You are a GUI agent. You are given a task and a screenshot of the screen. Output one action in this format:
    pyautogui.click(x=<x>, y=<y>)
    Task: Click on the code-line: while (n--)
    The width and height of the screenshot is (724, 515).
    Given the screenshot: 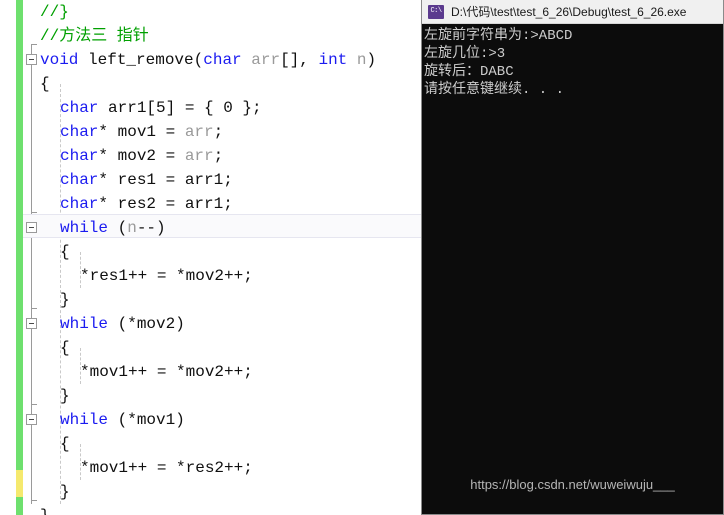 What is the action you would take?
    pyautogui.click(x=113, y=228)
    